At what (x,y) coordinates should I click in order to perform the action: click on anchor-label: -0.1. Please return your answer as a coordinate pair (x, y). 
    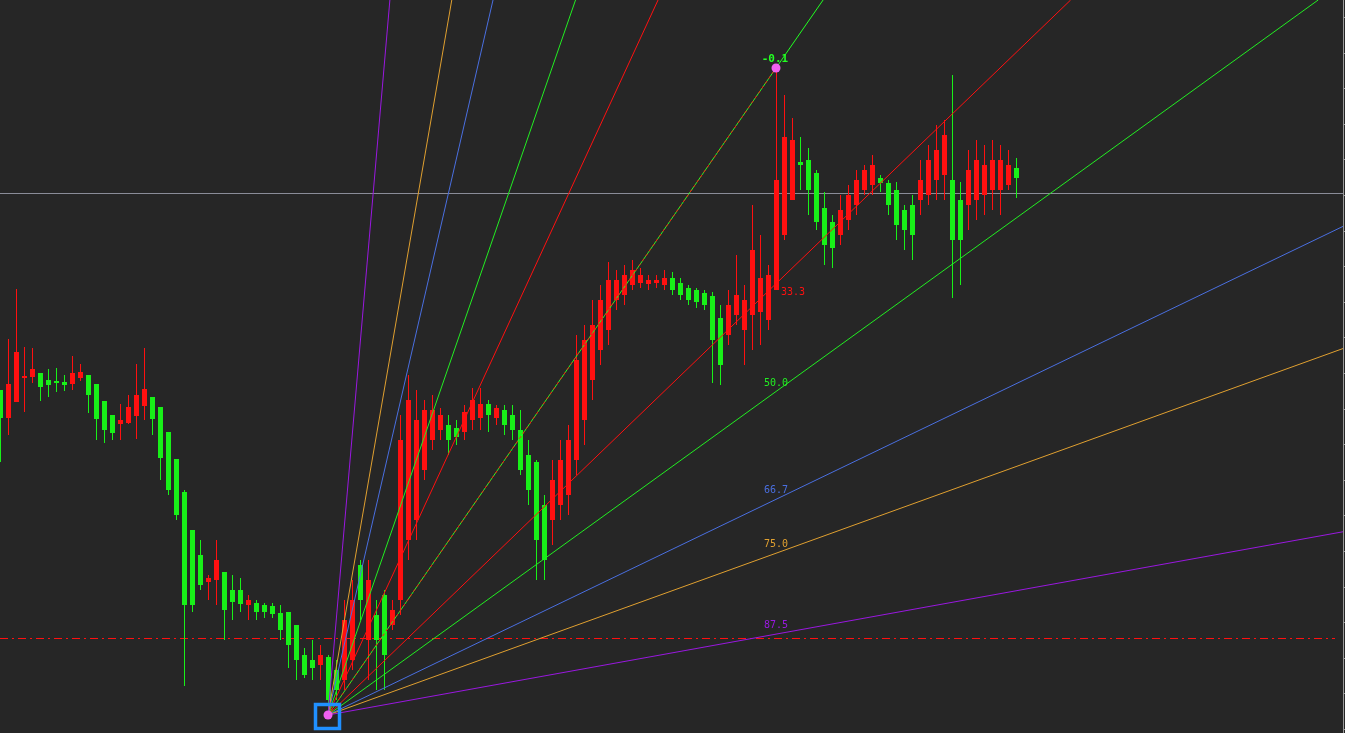
    Looking at the image, I should click on (775, 58).